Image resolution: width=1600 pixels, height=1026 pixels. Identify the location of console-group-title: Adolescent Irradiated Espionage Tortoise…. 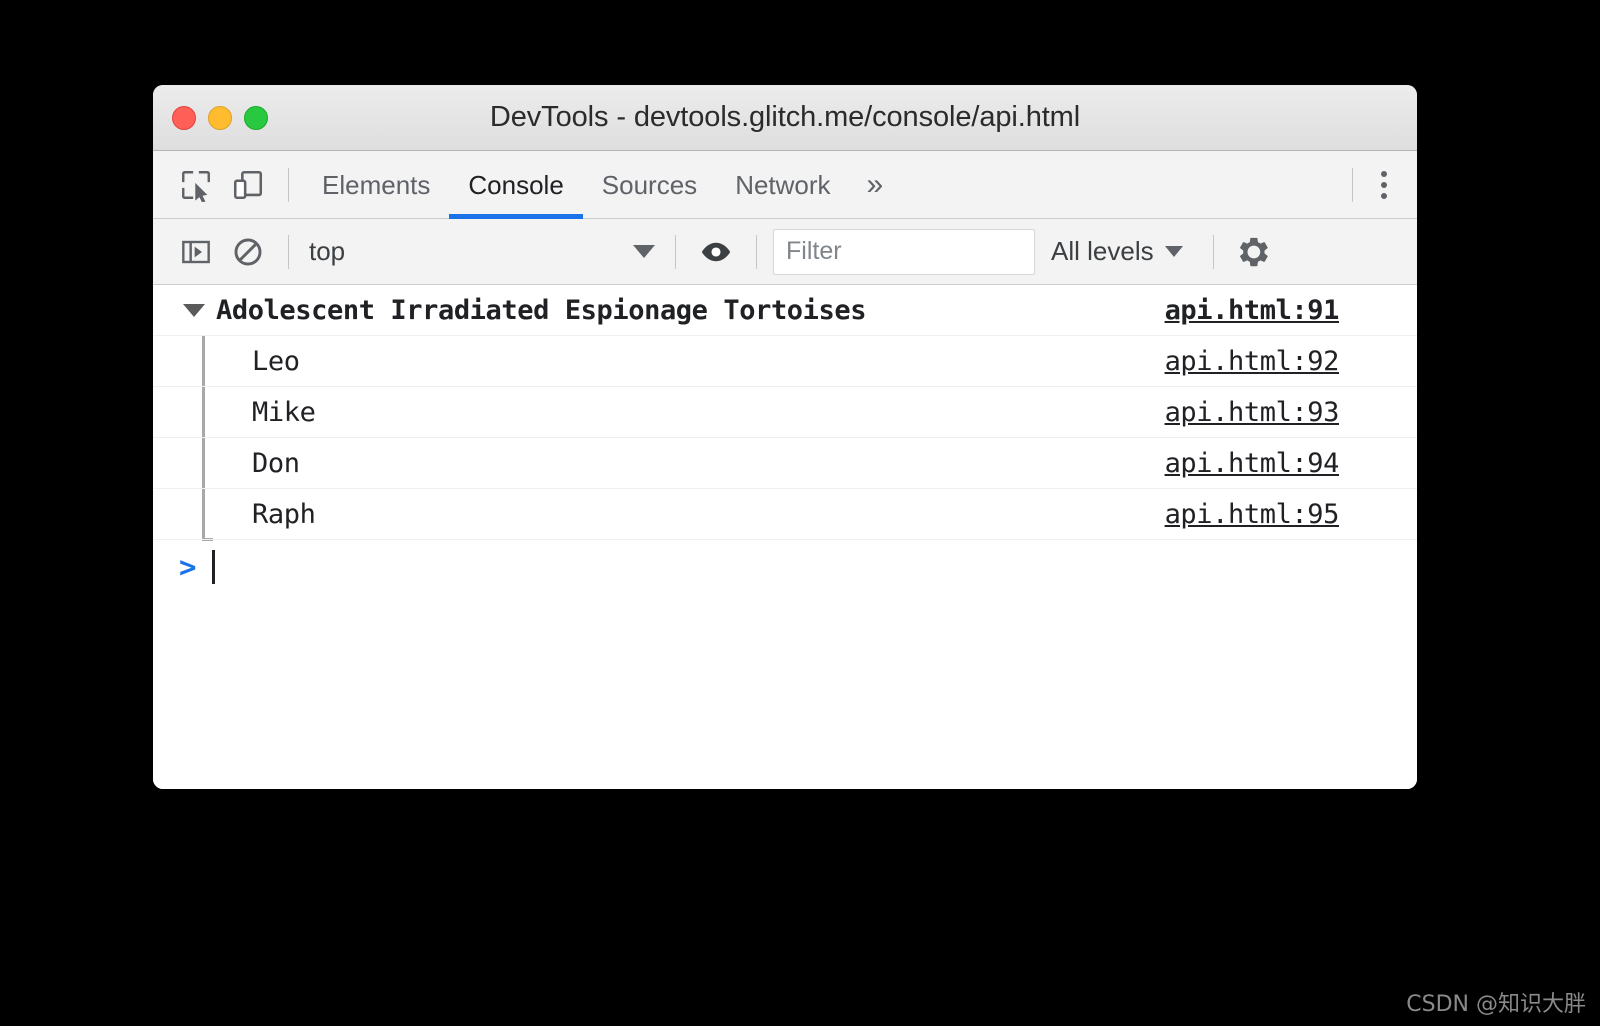
(541, 310).